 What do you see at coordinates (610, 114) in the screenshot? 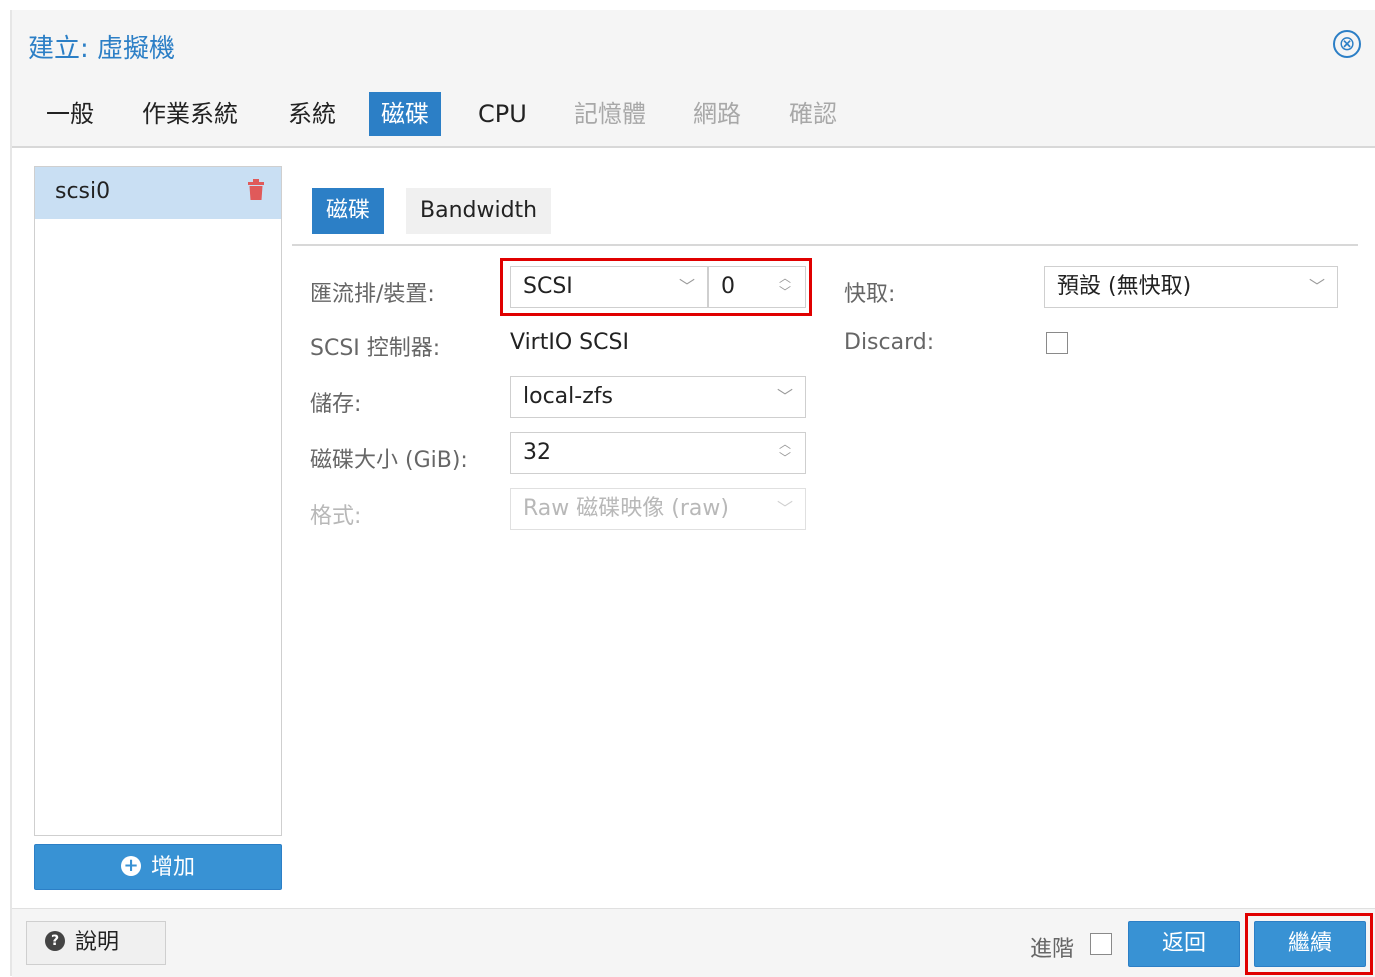
I see `tab-memory: 記憶體` at bounding box center [610, 114].